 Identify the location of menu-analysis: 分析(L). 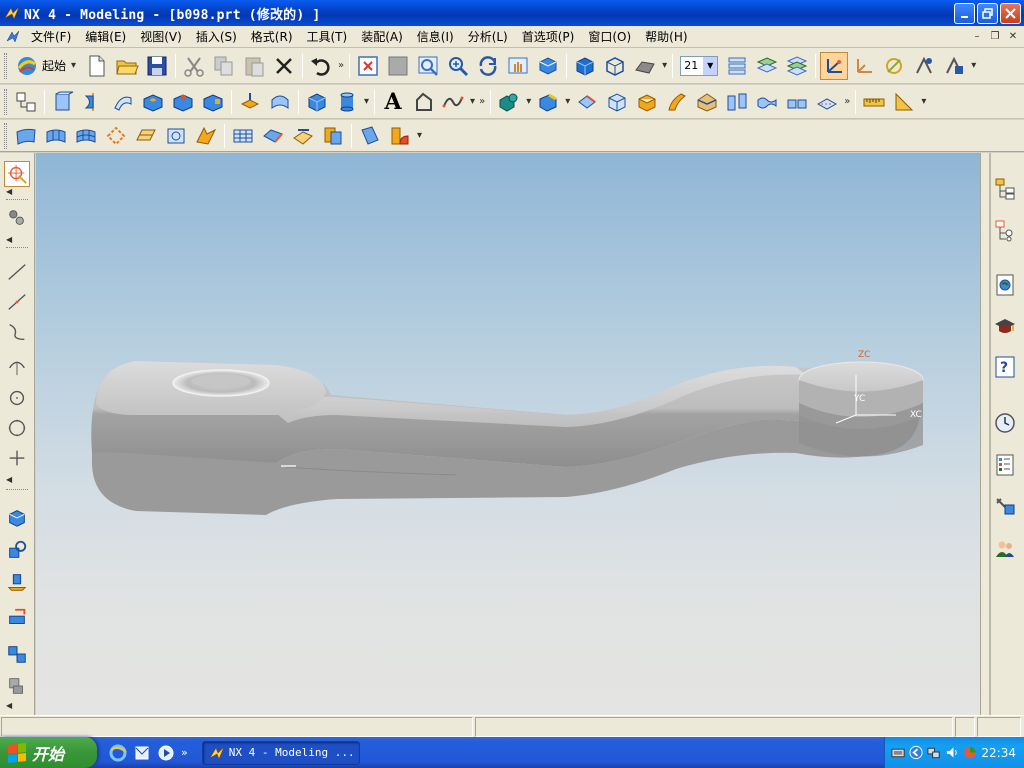
(488, 36).